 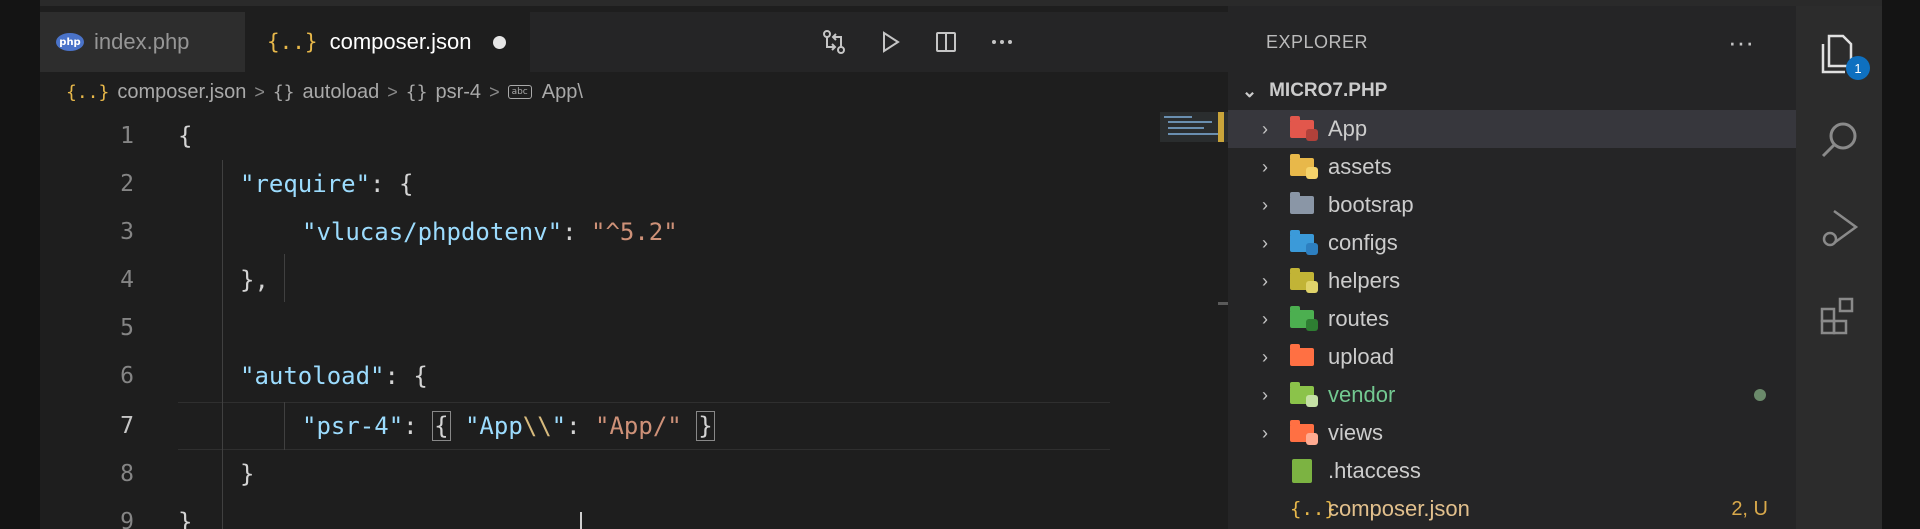 I want to click on line-number: 1, so click(x=127, y=136).